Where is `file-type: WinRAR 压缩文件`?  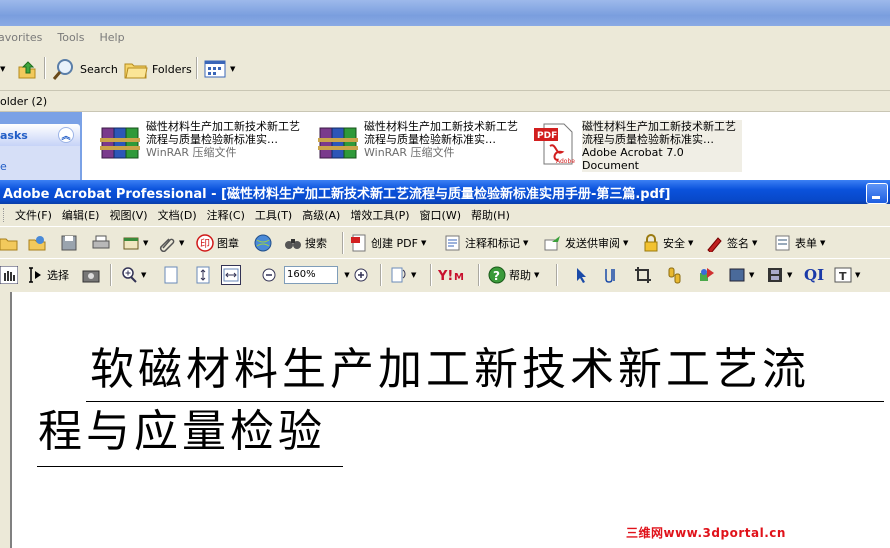 file-type: WinRAR 压缩文件 is located at coordinates (409, 152).